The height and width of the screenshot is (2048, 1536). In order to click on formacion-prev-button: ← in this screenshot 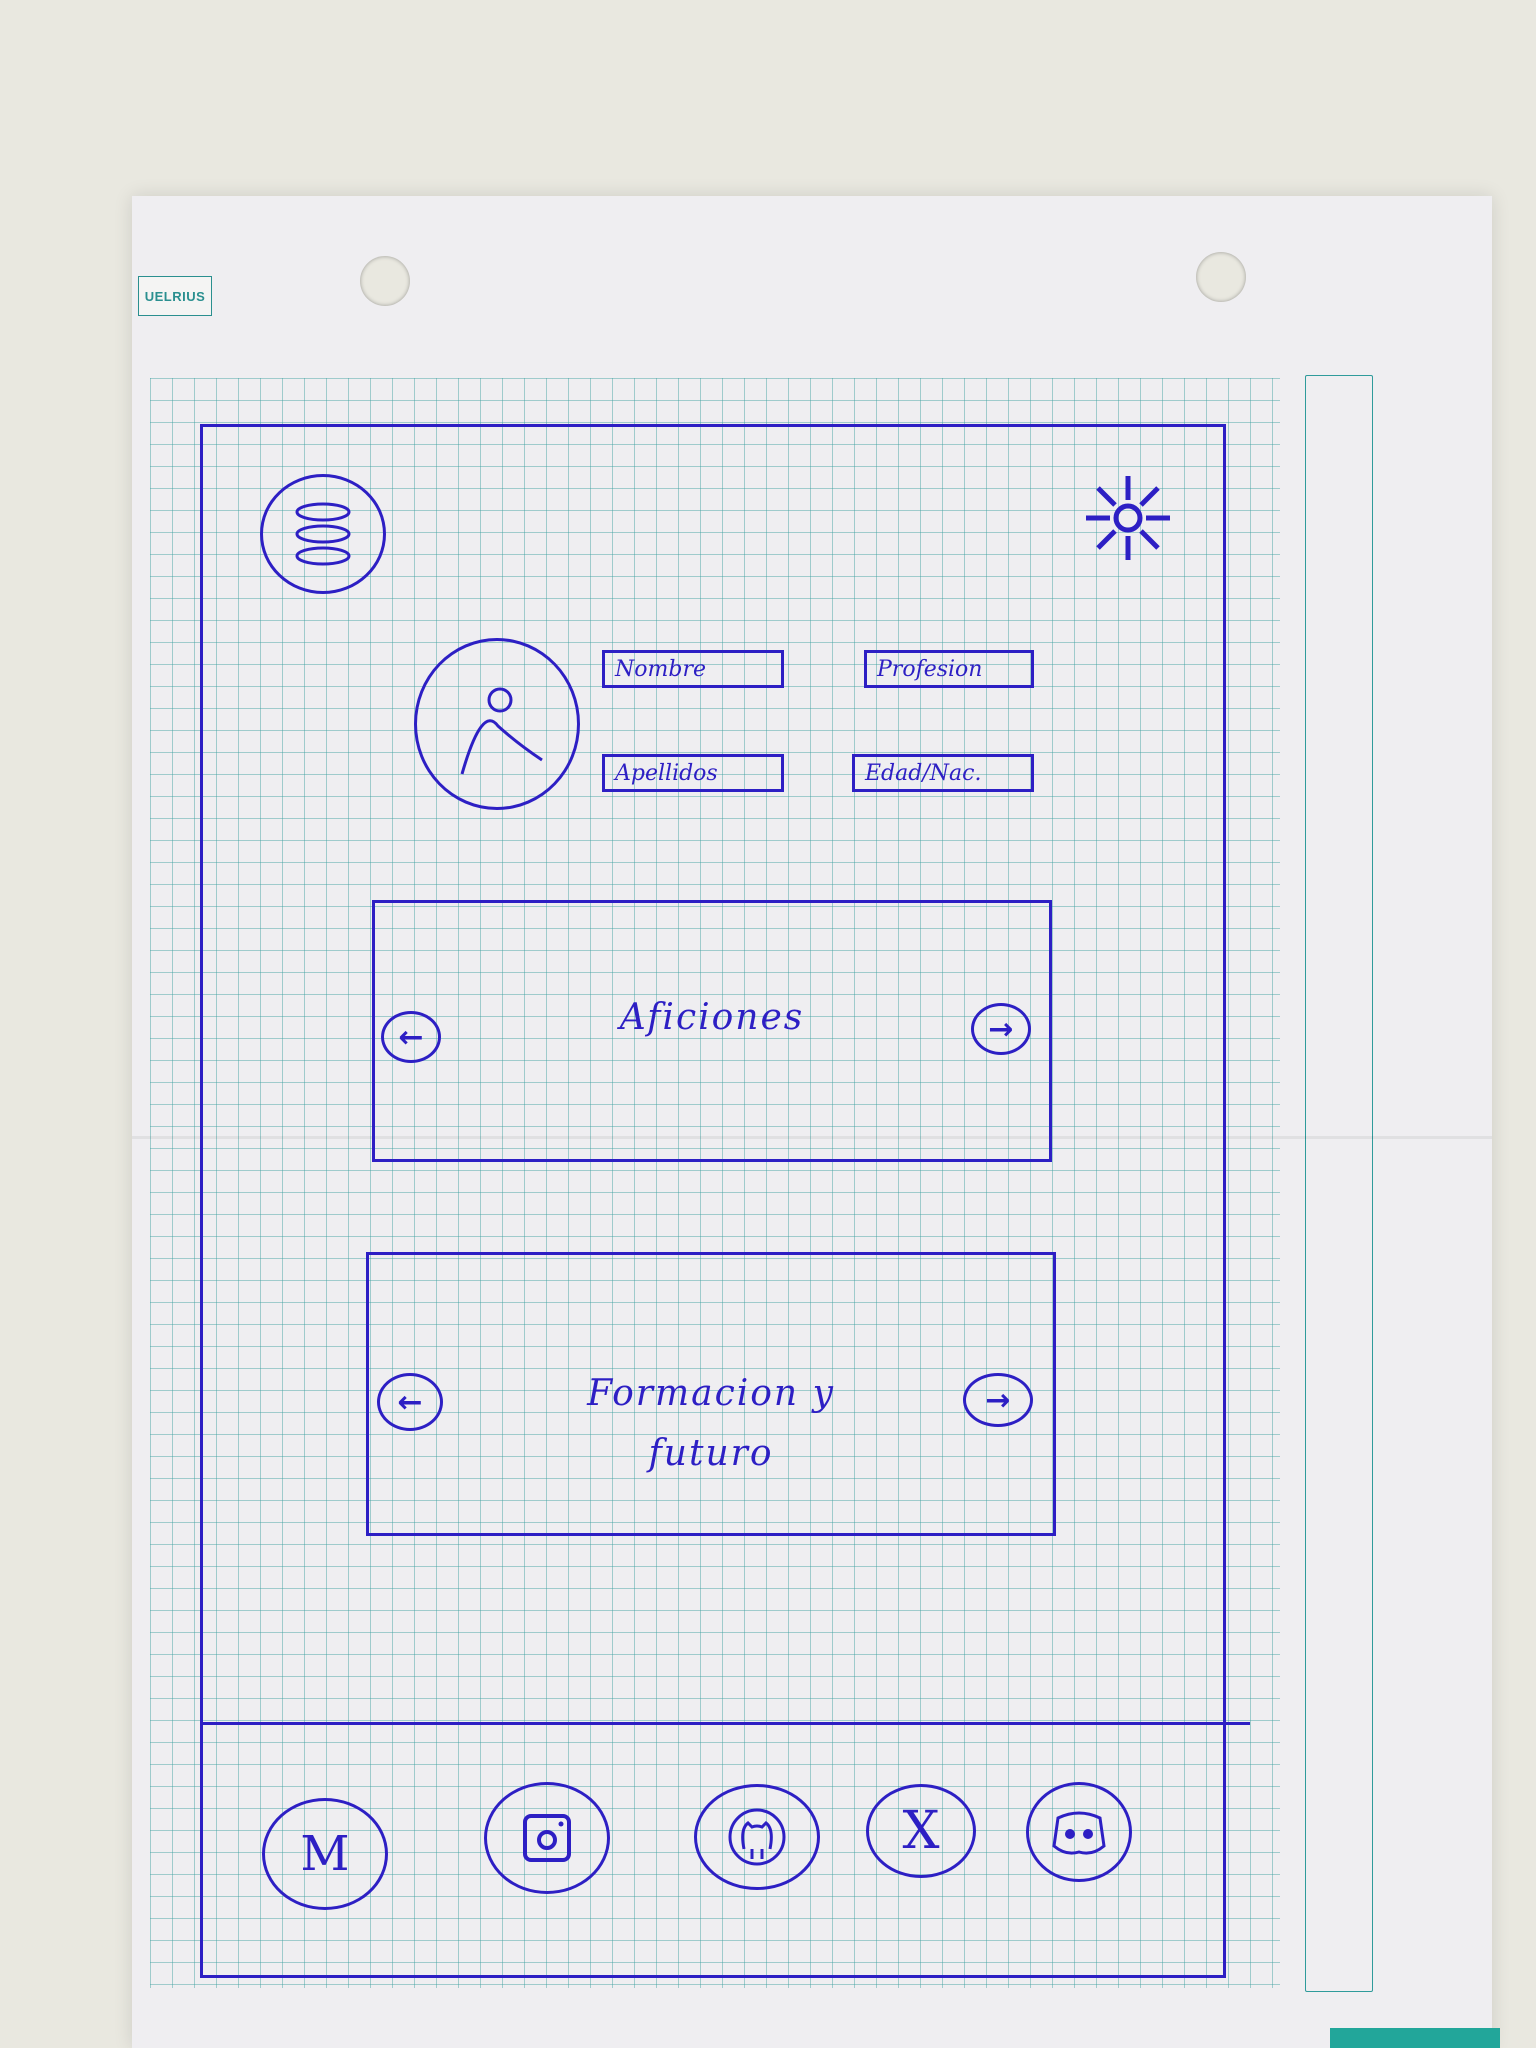, I will do `click(410, 1402)`.